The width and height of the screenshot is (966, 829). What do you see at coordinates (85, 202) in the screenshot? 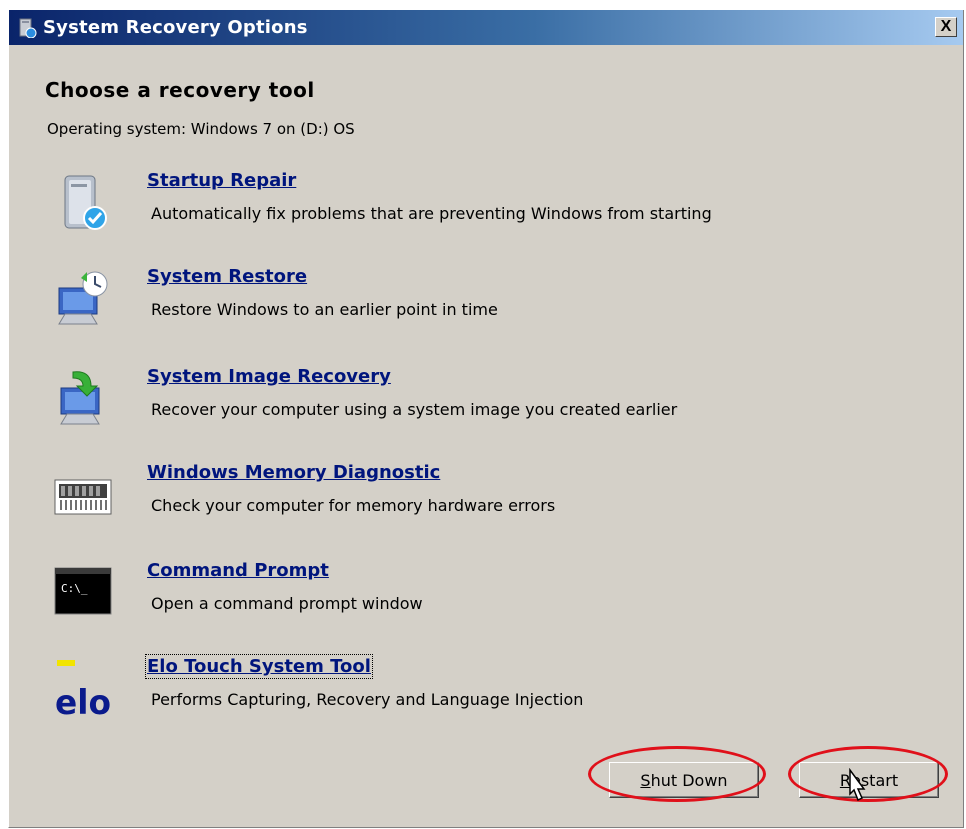
I see `startup-repair-icon` at bounding box center [85, 202].